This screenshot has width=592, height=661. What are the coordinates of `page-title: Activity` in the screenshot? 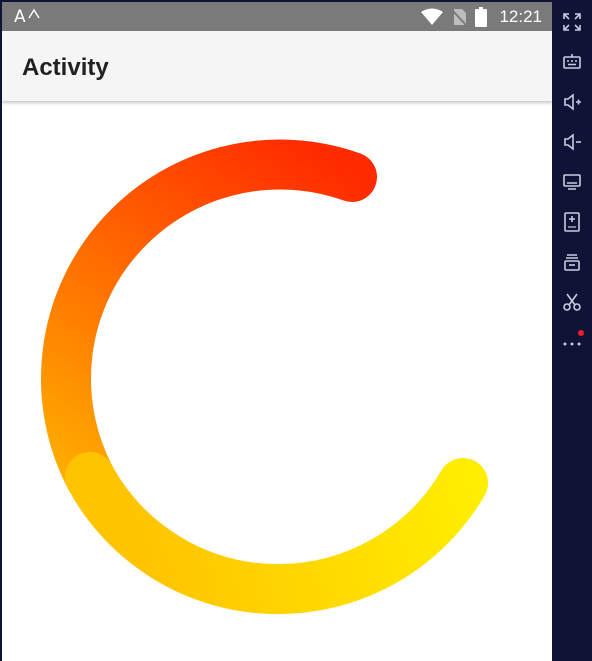 It's located at (65, 67).